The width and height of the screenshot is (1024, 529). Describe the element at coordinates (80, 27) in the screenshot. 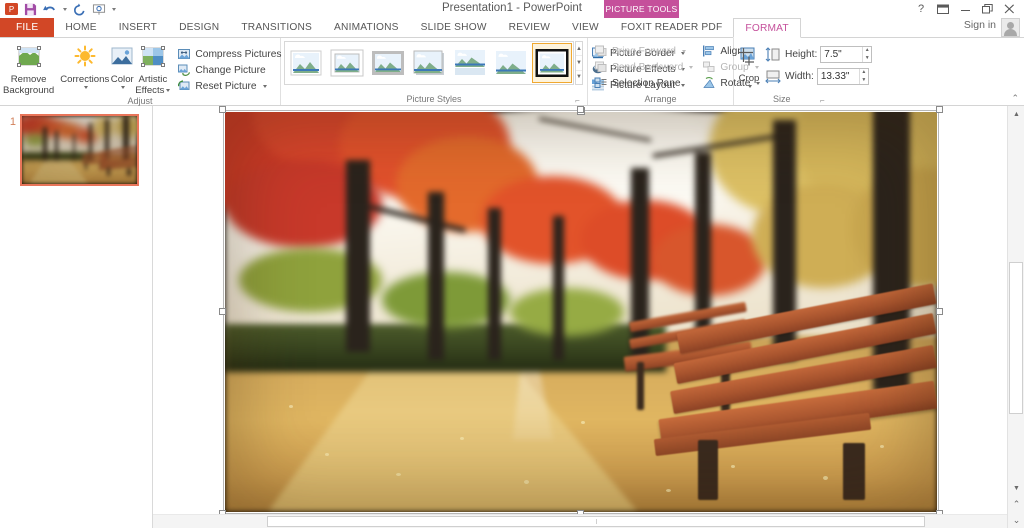

I see `tab-home: HOME` at that location.